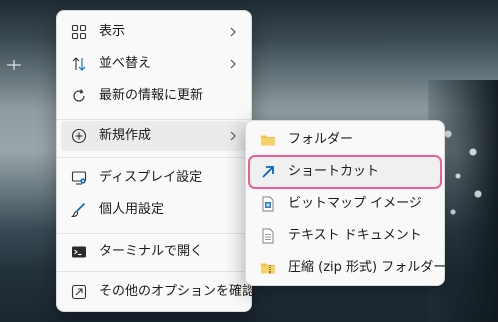  I want to click on menu-item-label: 表示, so click(112, 31).